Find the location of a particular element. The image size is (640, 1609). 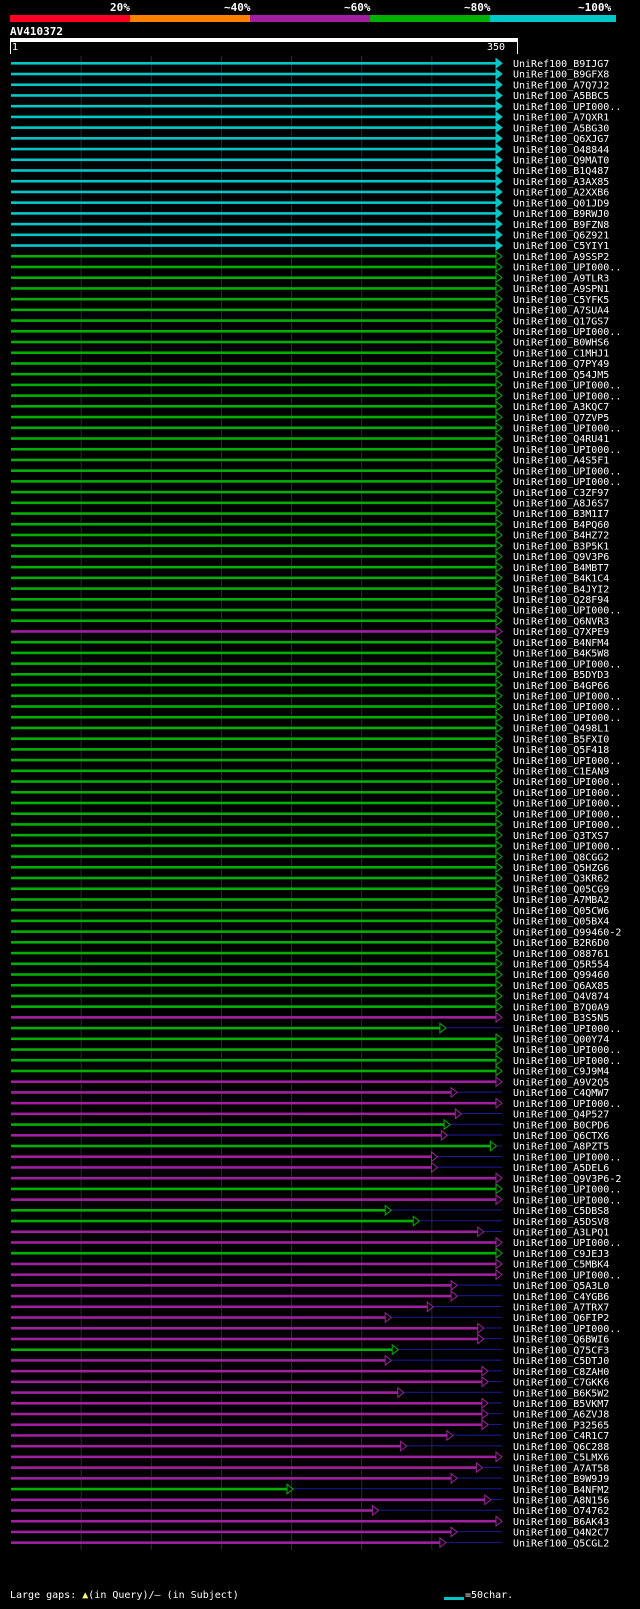

hit-label: UniRef100_C5LMX6 is located at coordinates (561, 1458).